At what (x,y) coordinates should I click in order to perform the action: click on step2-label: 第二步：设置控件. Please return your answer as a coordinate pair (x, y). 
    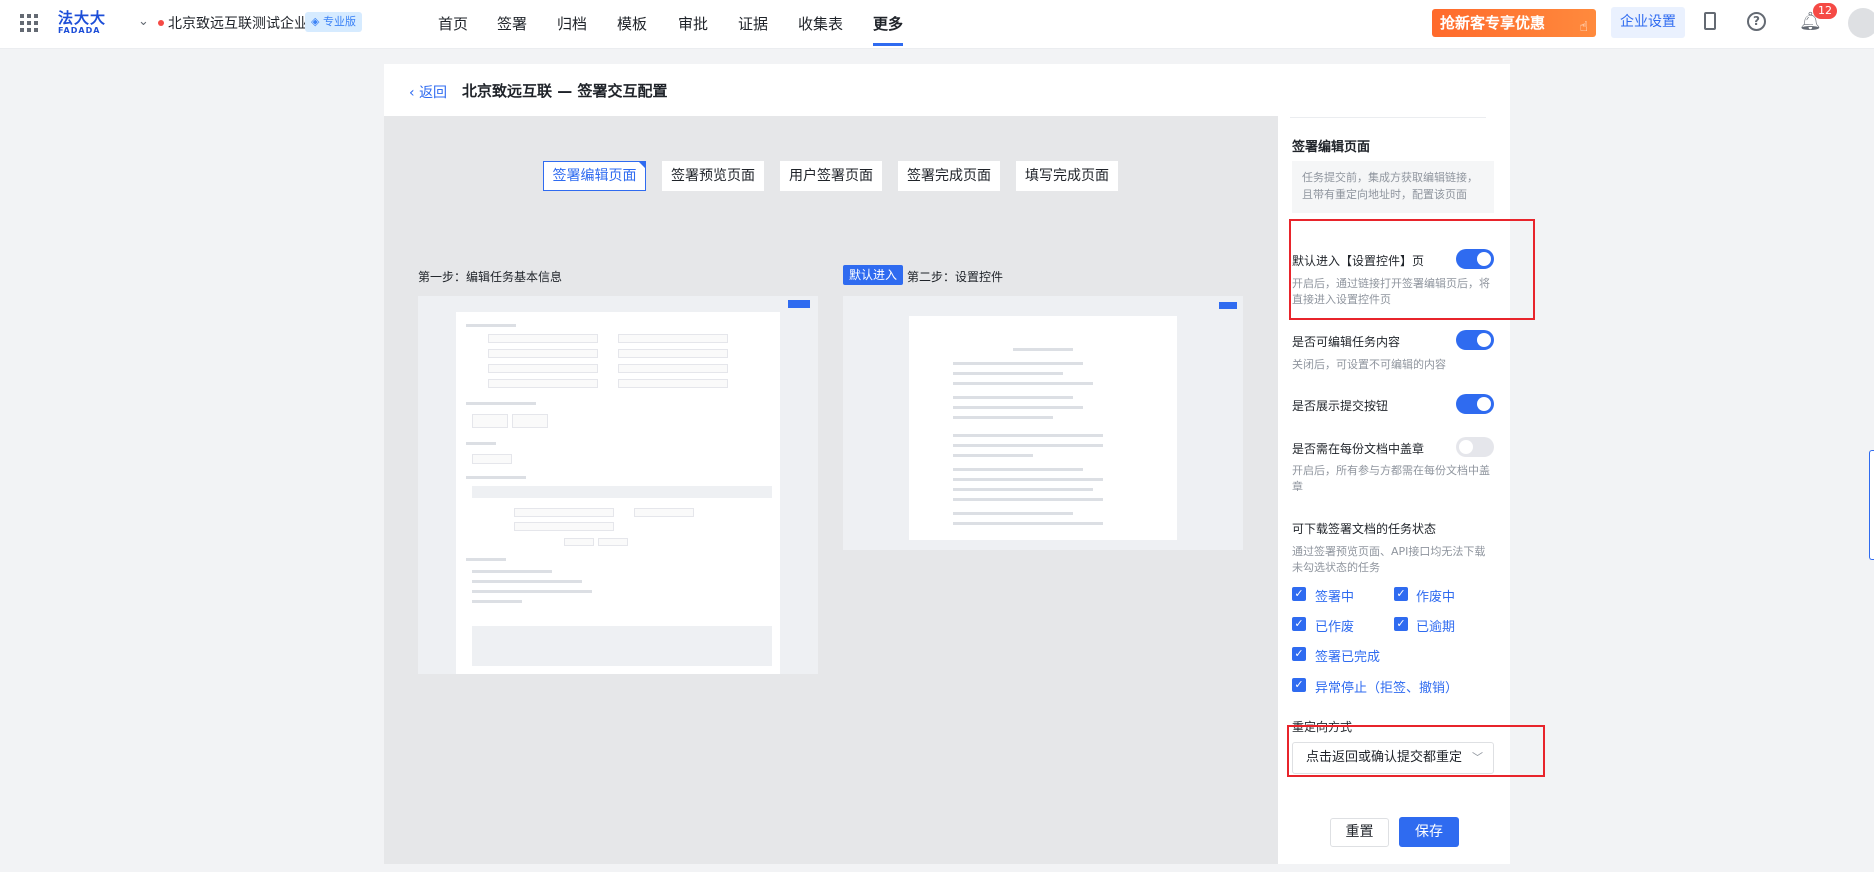
    Looking at the image, I should click on (955, 277).